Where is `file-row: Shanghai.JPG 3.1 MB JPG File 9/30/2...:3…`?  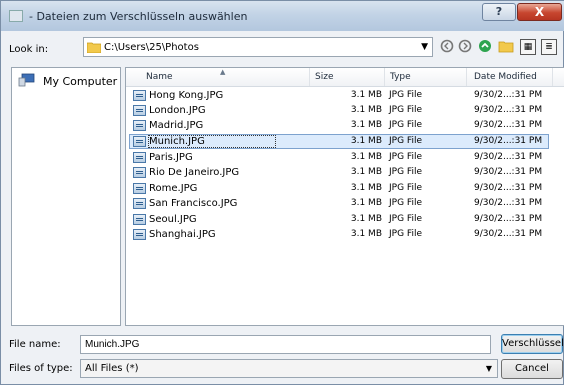 file-row: Shanghai.JPG 3.1 MB JPG File 9/30/2...:3… is located at coordinates (345, 235).